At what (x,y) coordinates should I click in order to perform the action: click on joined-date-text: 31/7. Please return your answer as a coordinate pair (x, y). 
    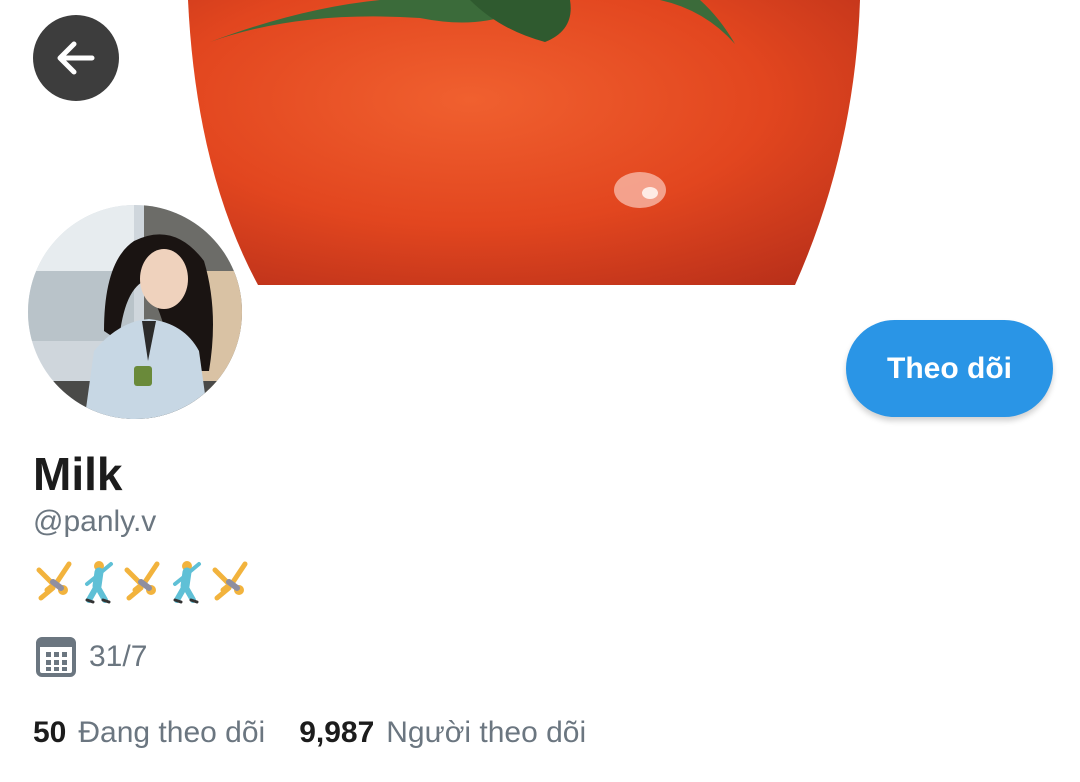
    Looking at the image, I should click on (118, 656).